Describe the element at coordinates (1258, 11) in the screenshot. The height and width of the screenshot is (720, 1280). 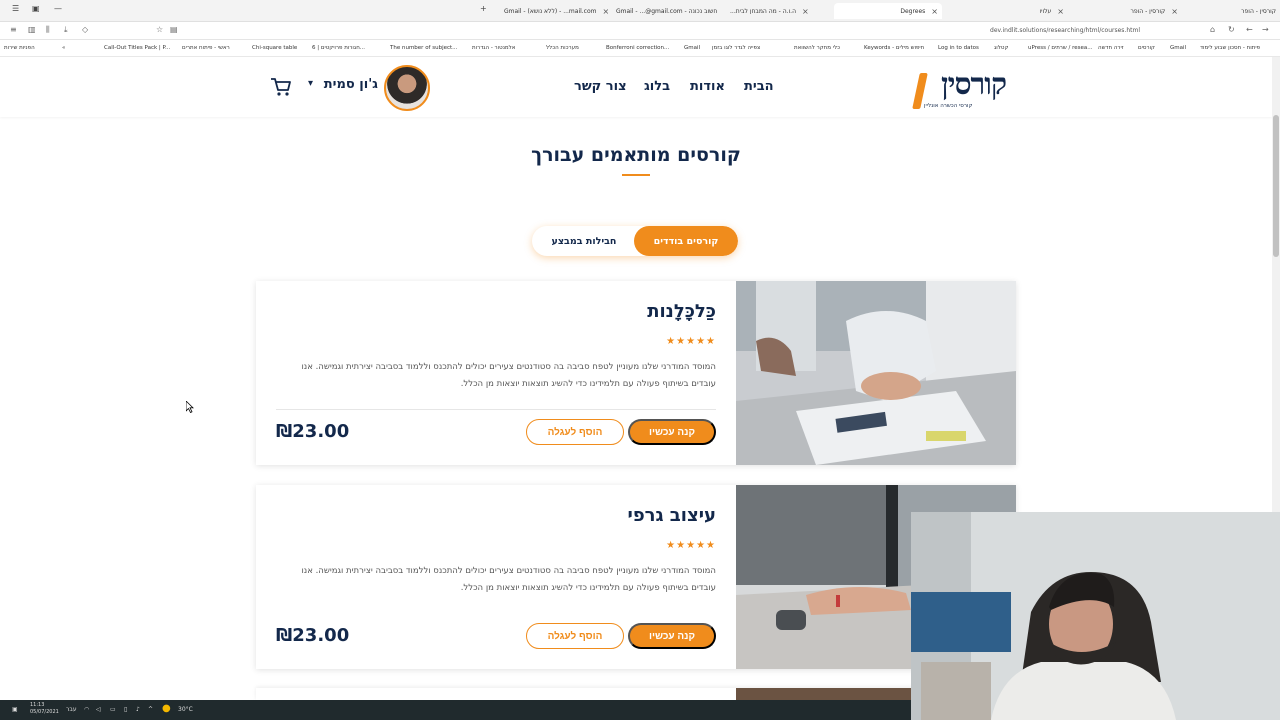
I see `tab-label: קורסין - הופר` at that location.